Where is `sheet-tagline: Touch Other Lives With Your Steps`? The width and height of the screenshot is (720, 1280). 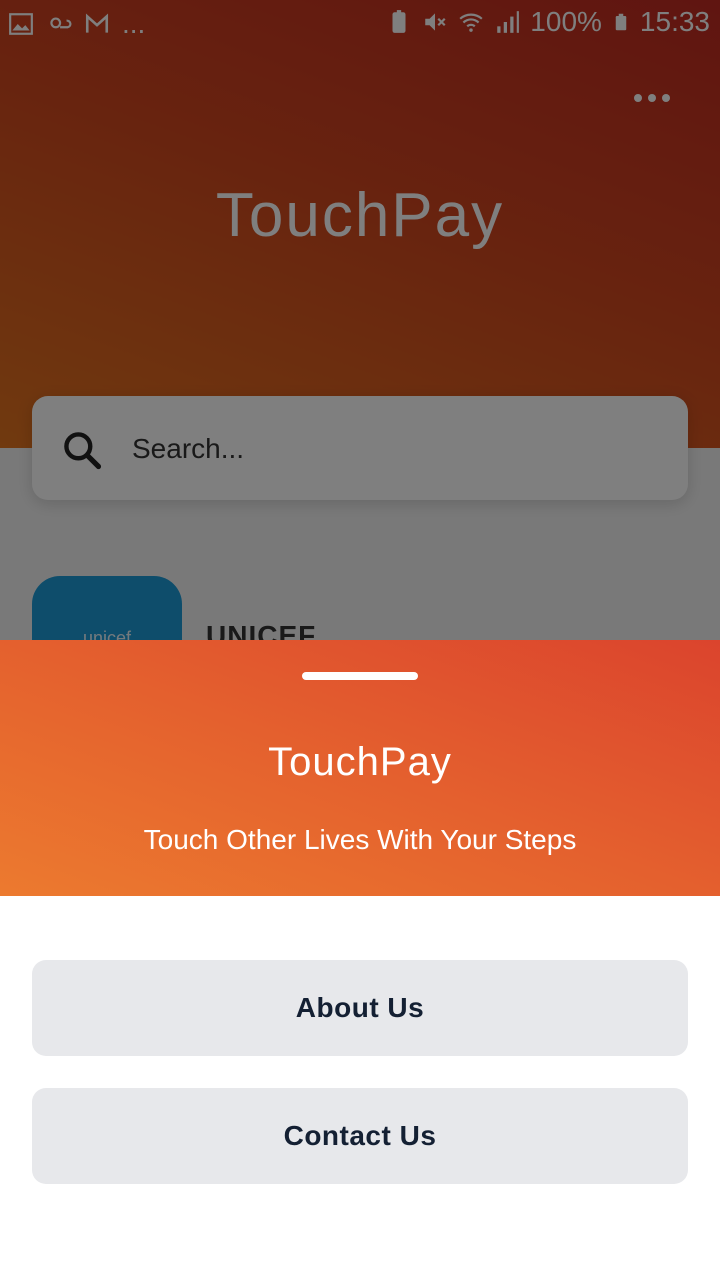 sheet-tagline: Touch Other Lives With Your Steps is located at coordinates (360, 839).